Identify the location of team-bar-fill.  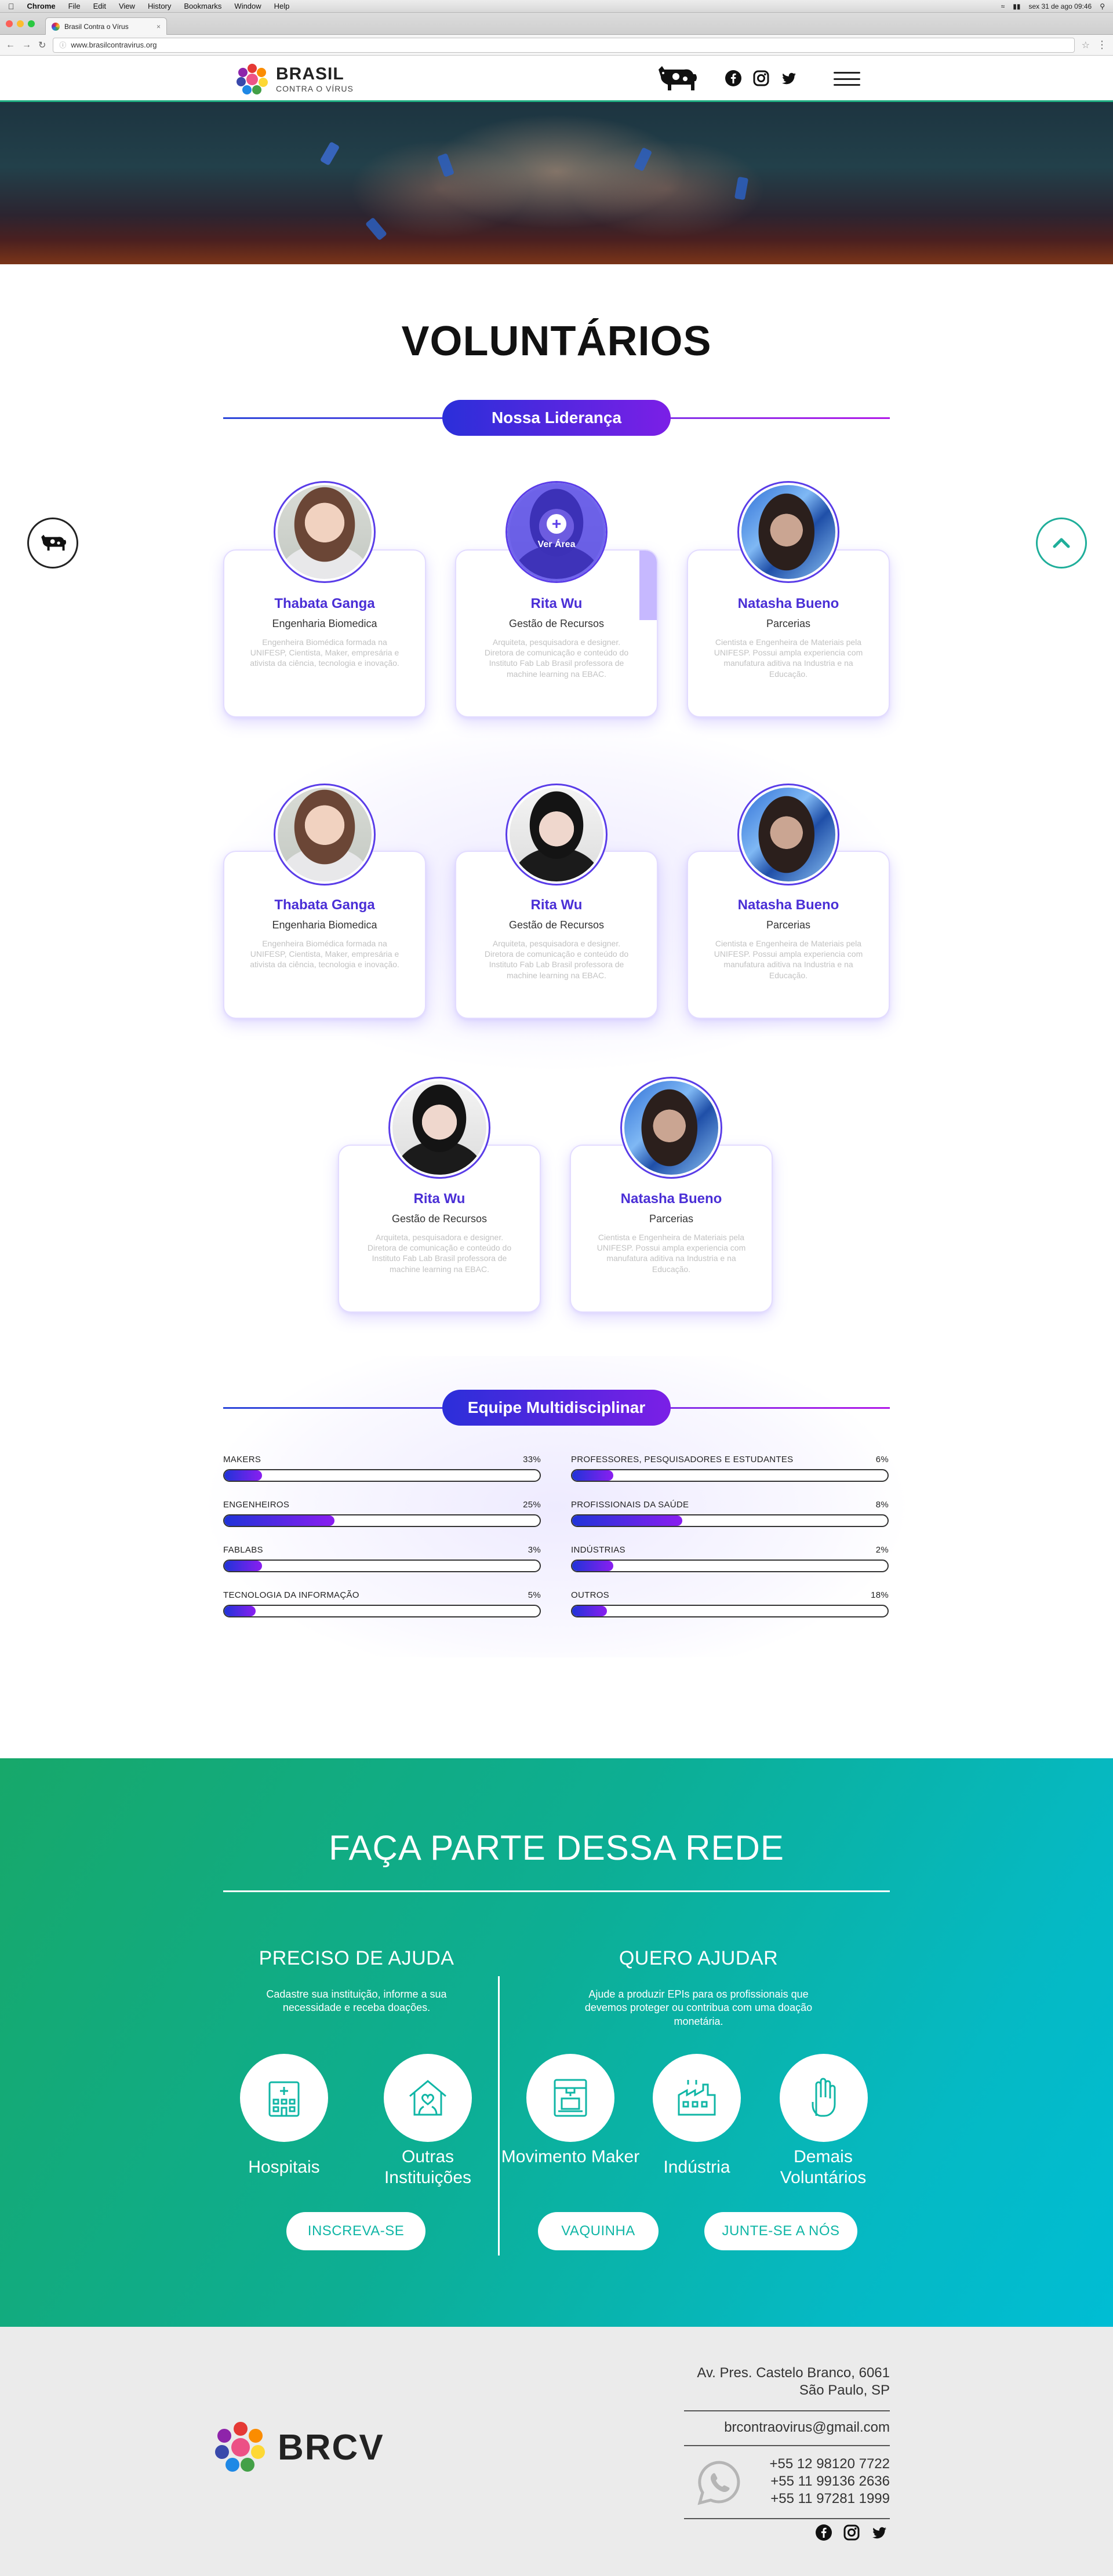
(592, 1566).